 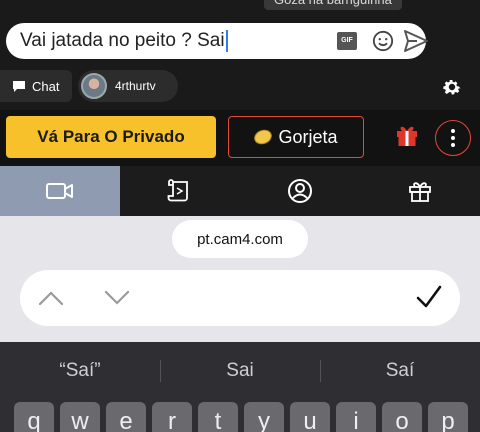 I want to click on tab-user: 4rthurtv, so click(x=128, y=86).